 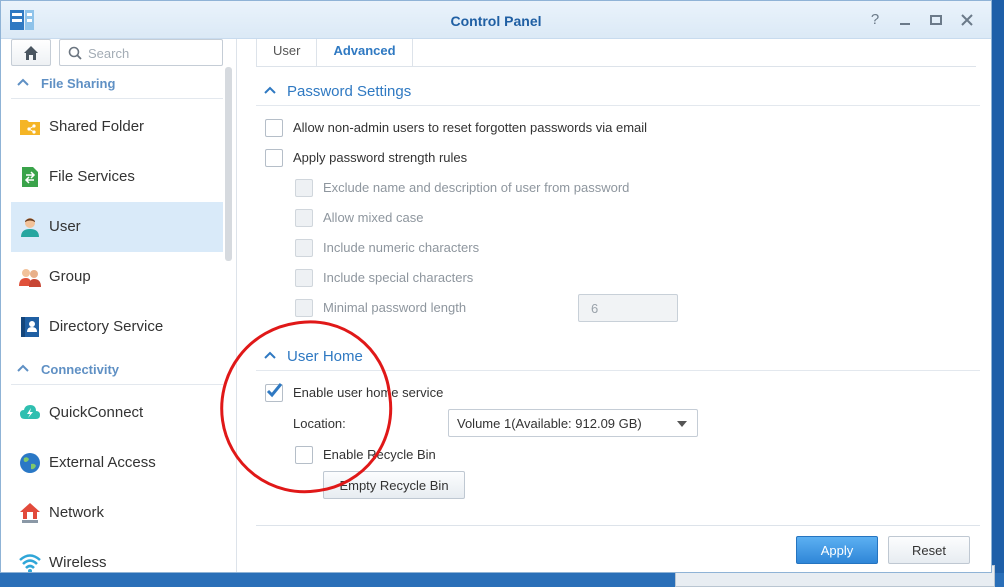 What do you see at coordinates (30, 412) in the screenshot?
I see `quickconnect-icon` at bounding box center [30, 412].